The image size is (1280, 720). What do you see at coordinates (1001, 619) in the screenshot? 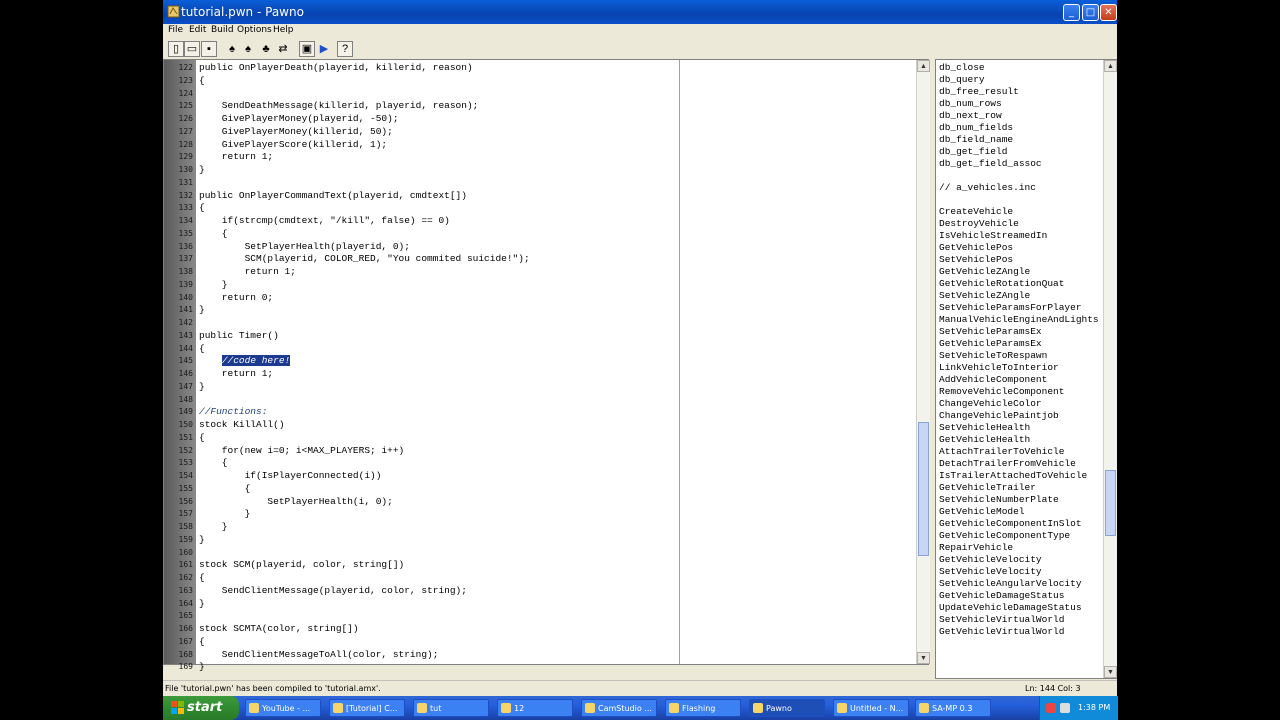
I see `function-list-item: SetVehicleVirtualWorld` at bounding box center [1001, 619].